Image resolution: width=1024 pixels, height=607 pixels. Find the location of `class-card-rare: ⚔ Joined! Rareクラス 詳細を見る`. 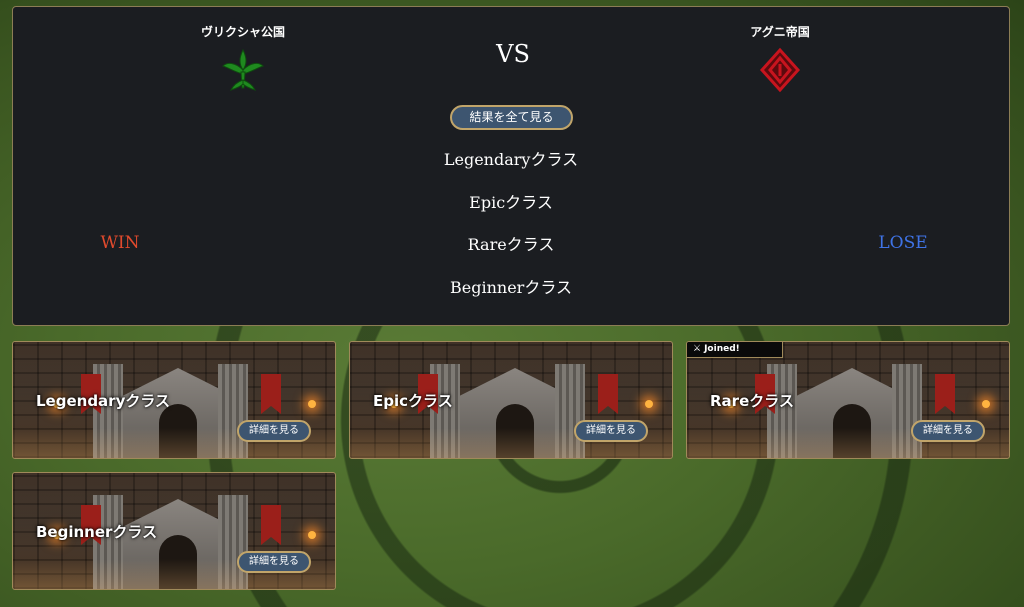

class-card-rare: ⚔ Joined! Rareクラス 詳細を見る is located at coordinates (848, 400).